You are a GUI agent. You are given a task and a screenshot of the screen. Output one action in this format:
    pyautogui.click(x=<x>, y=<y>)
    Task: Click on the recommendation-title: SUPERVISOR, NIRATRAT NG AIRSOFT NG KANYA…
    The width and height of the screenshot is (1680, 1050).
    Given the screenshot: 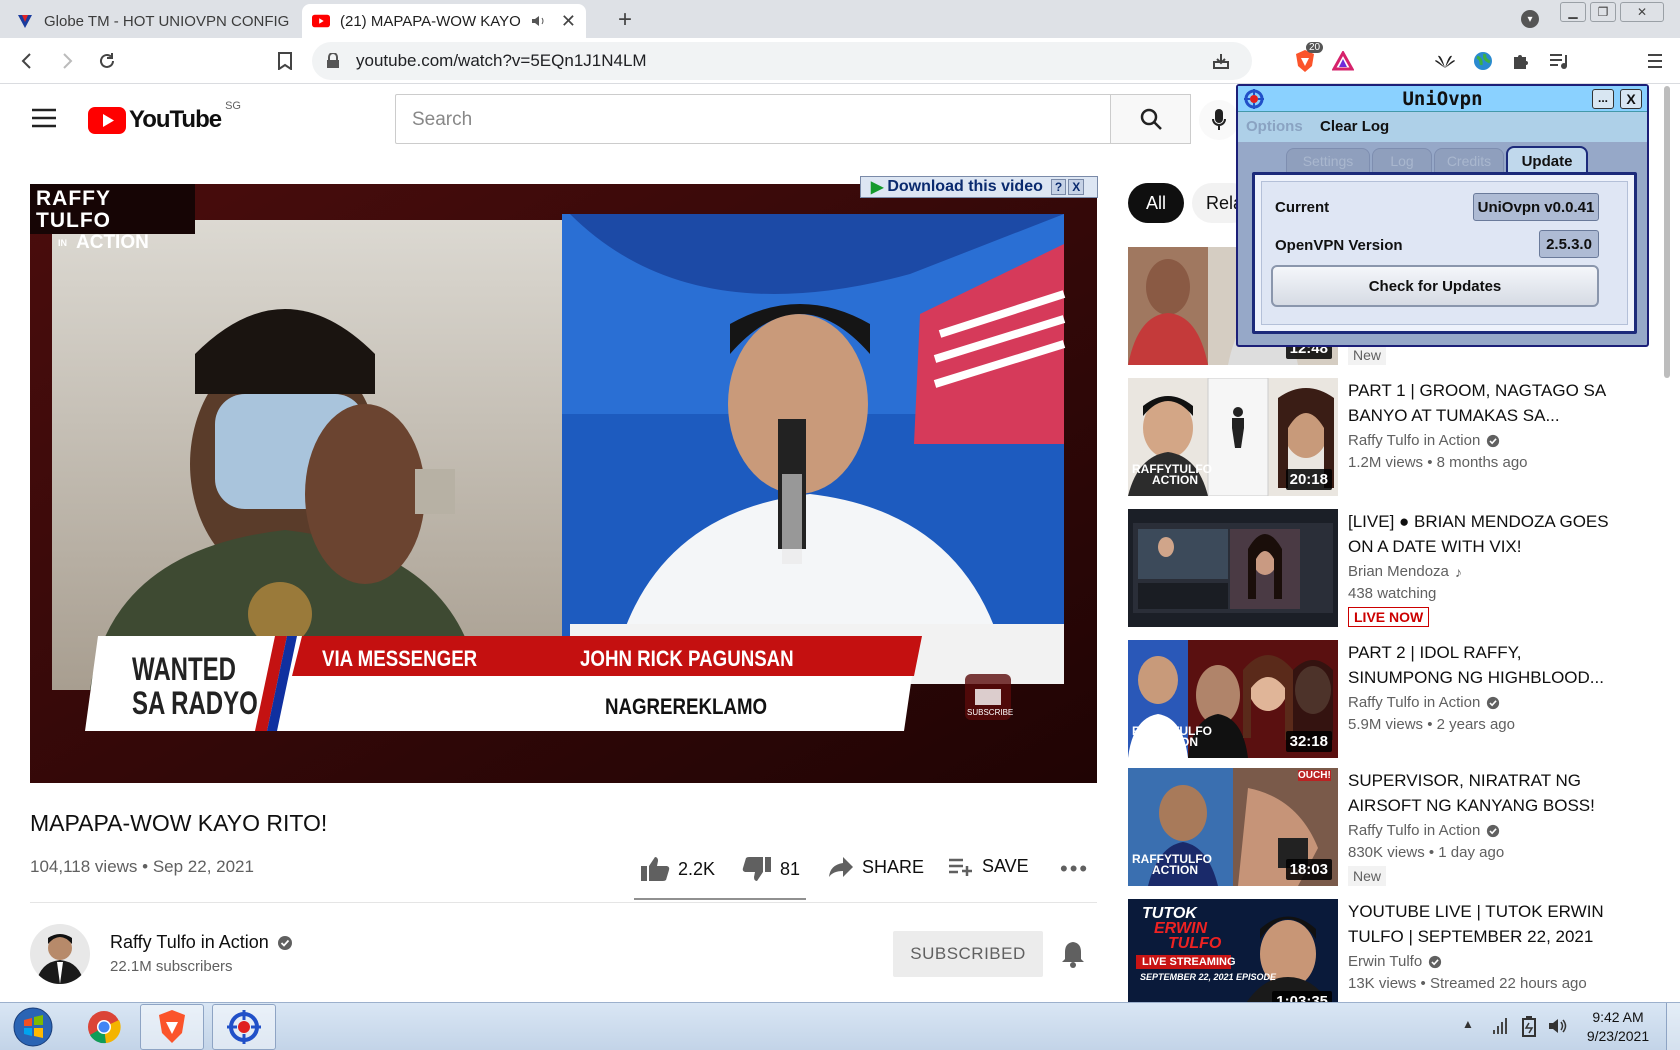 What is the action you would take?
    pyautogui.click(x=1471, y=793)
    